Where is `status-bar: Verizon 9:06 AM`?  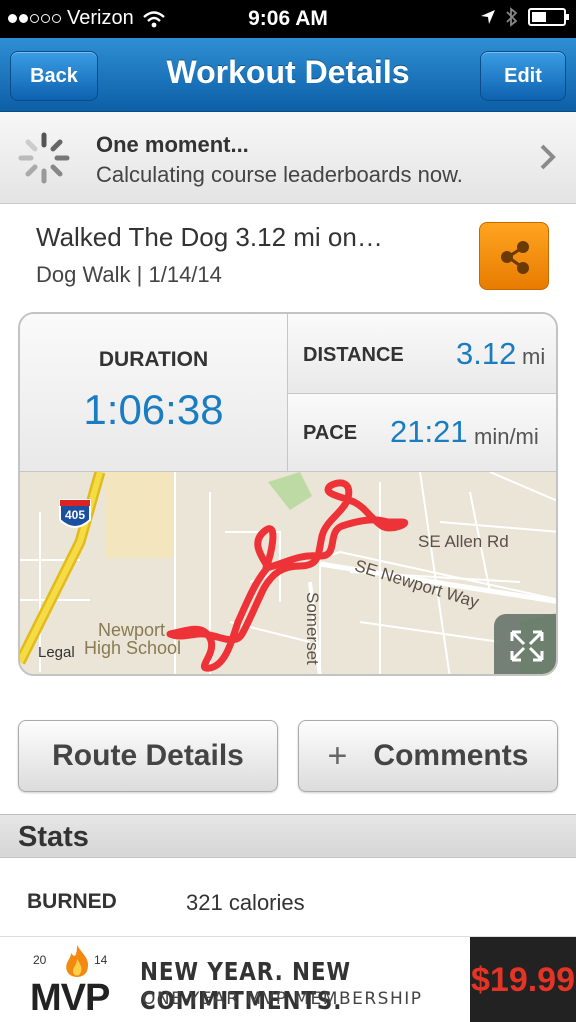 status-bar: Verizon 9:06 AM is located at coordinates (288, 19).